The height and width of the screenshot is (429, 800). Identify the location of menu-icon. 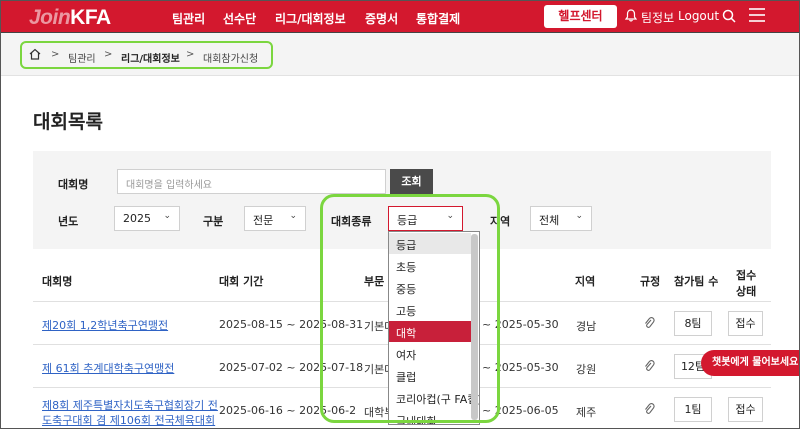
(757, 16).